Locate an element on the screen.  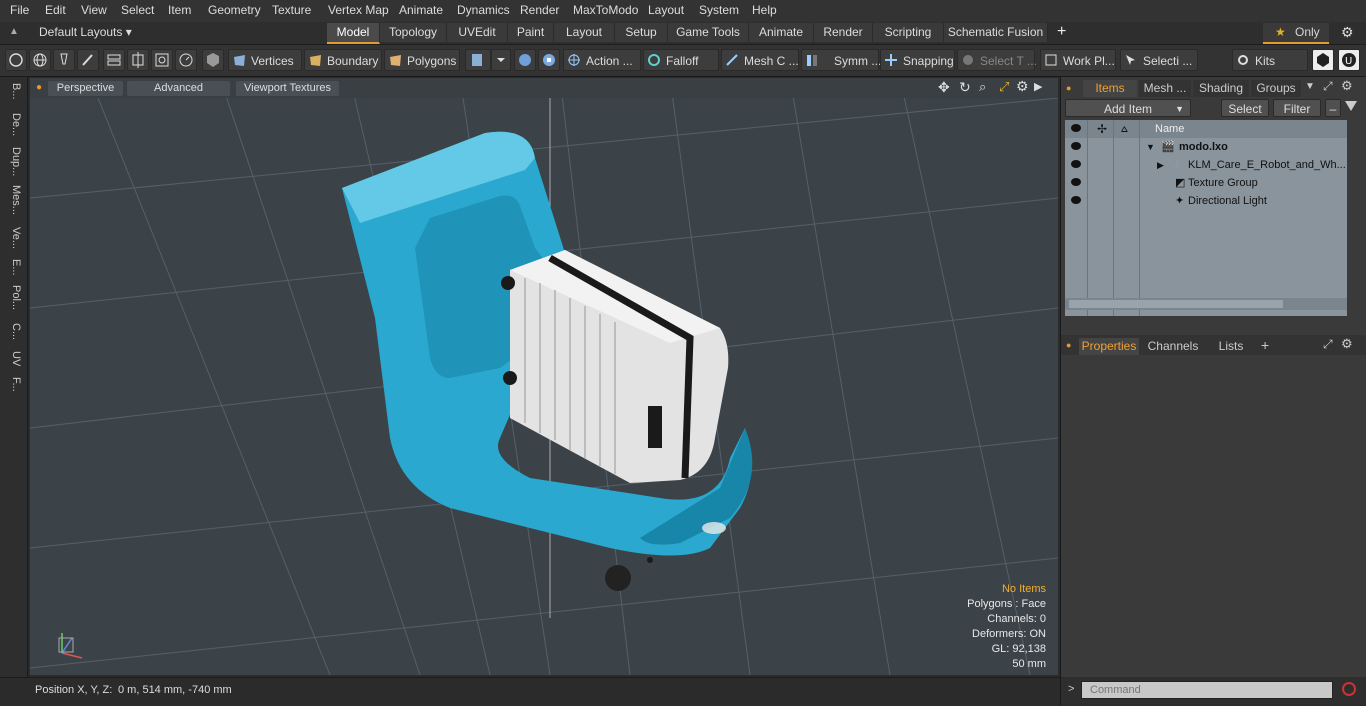
menu-item: Item is located at coordinates (179, 10).